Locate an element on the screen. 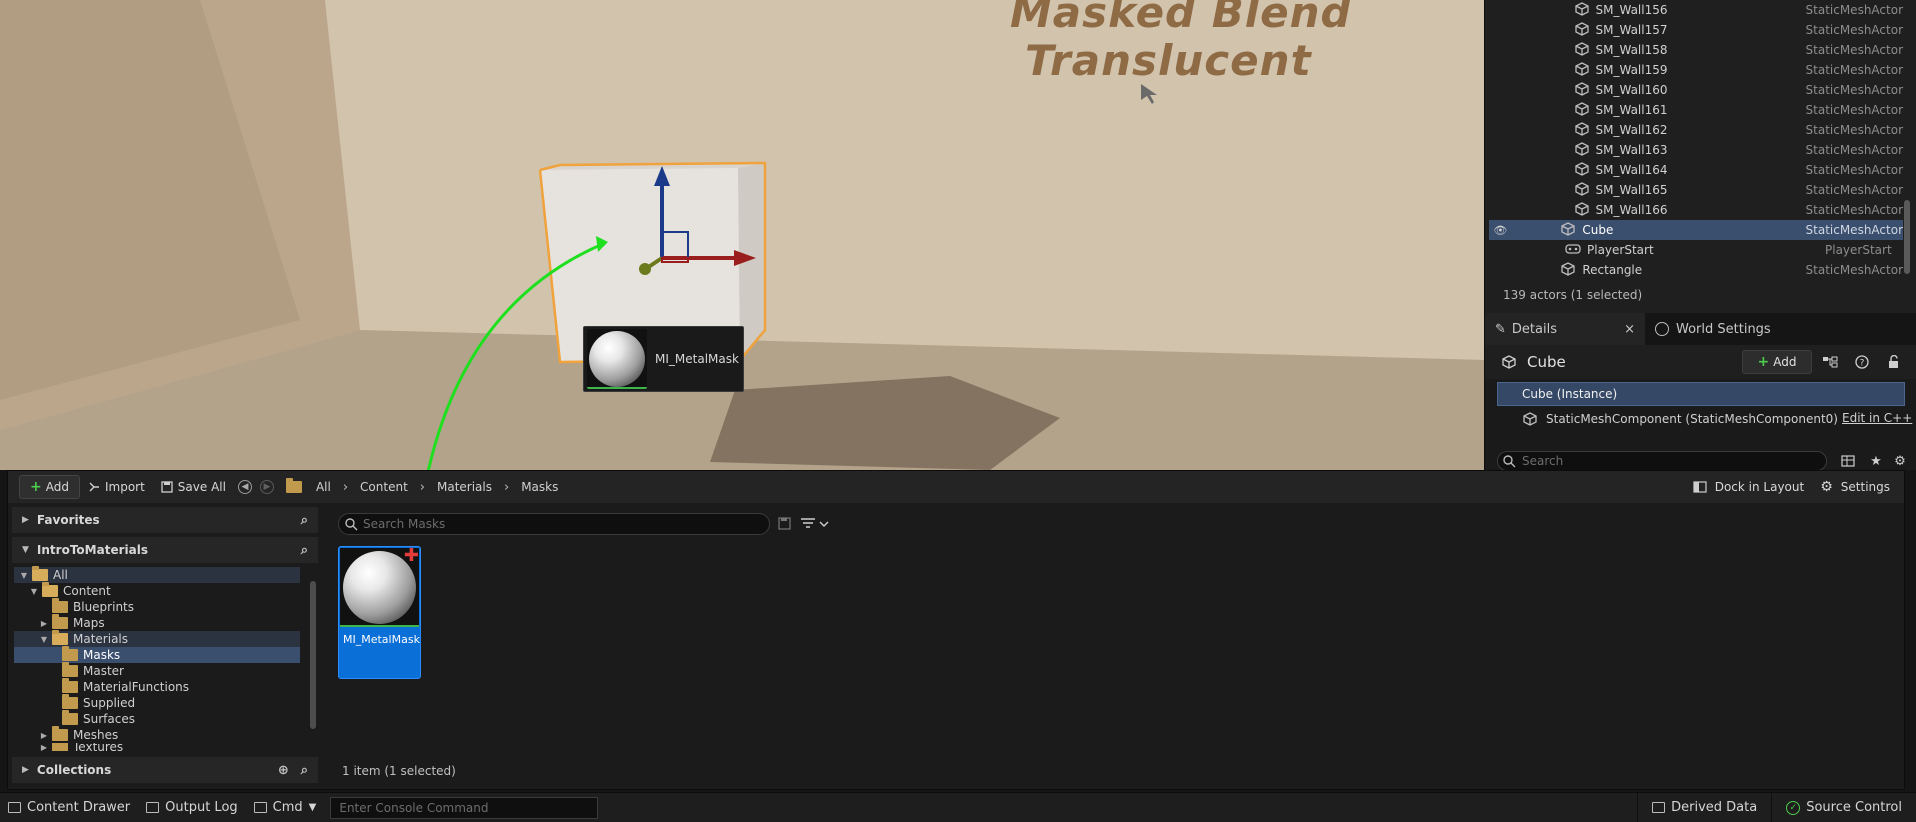 This screenshot has height=822, width=1916. folder-tree-item: MaterialFunctions is located at coordinates (157, 686).